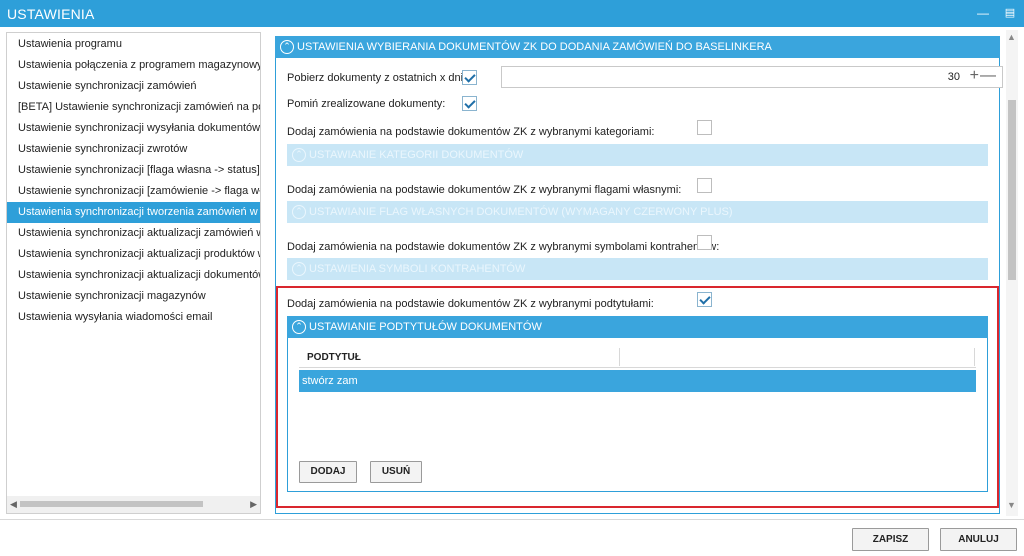 Image resolution: width=1024 pixels, height=556 pixels. I want to click on title-bar: USTAWIENIA — ▤, so click(512, 13).